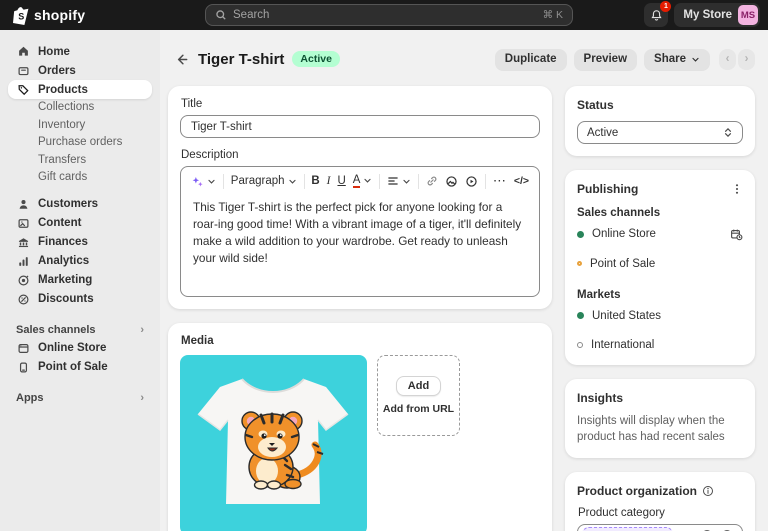 The height and width of the screenshot is (531, 768). Describe the element at coordinates (273, 443) in the screenshot. I see `product-image-tiger-tshirt` at that location.